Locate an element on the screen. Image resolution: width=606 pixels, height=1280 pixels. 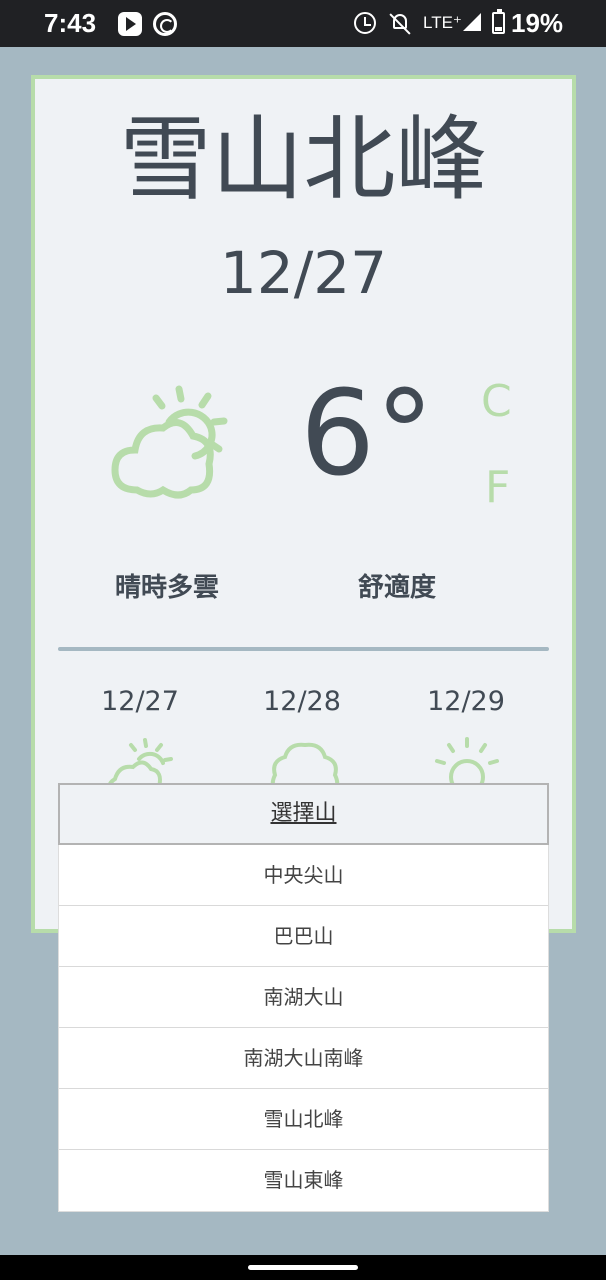
signal-icon is located at coordinates (472, 22).